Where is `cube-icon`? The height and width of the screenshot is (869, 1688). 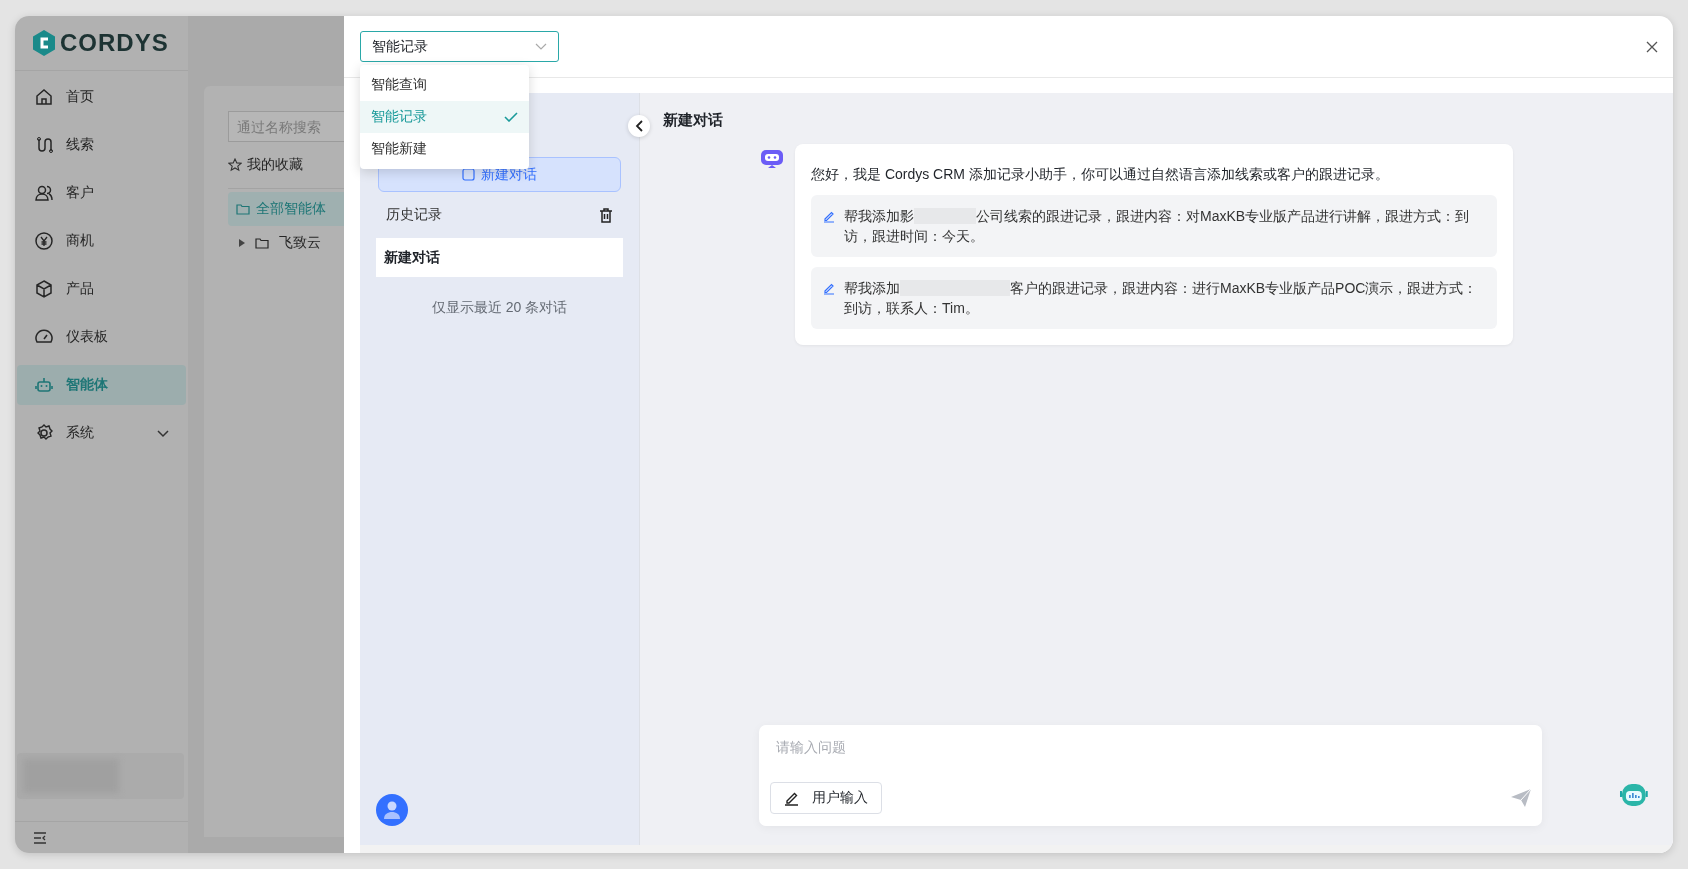 cube-icon is located at coordinates (44, 289).